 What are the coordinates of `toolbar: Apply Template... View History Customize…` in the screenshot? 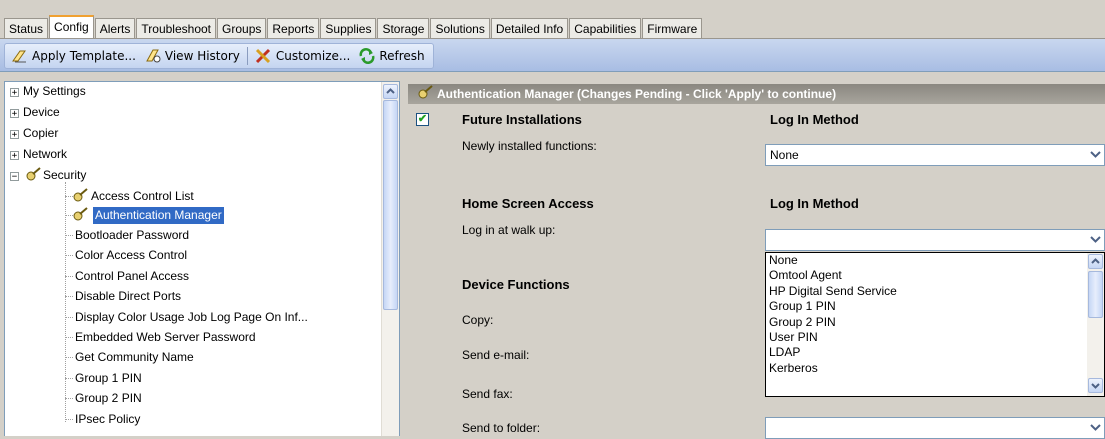 It's located at (552, 55).